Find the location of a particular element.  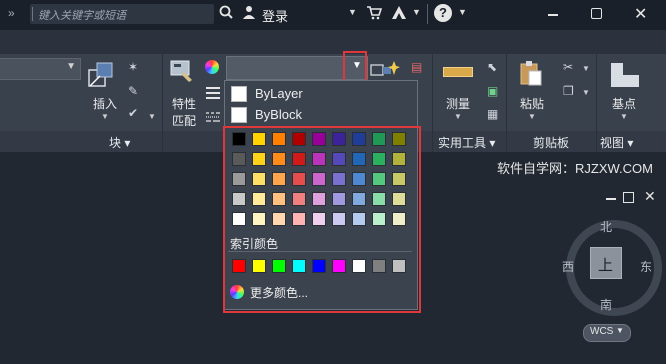

restore-icon is located at coordinates (596, 13).